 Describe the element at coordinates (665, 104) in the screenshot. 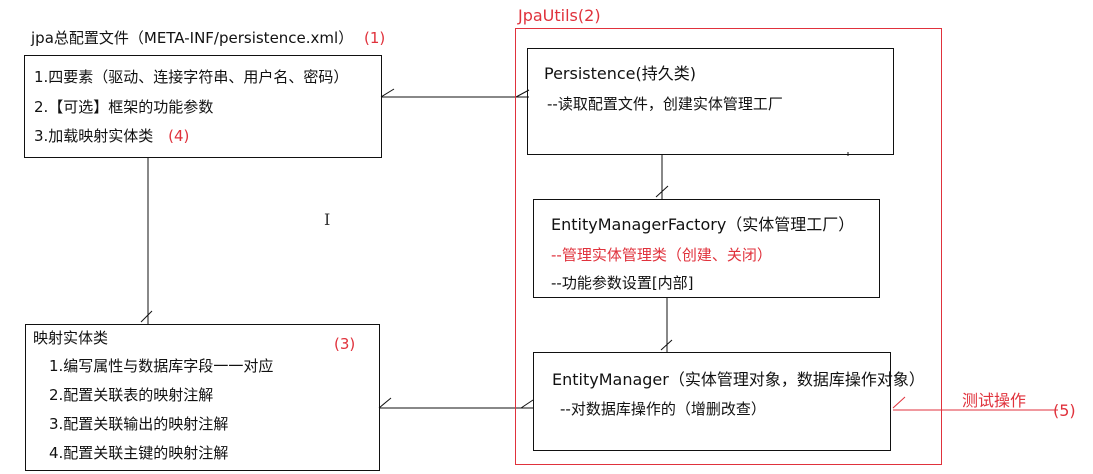

I see `persistence-desc: --读取配置文件，创建实体管理工厂` at that location.